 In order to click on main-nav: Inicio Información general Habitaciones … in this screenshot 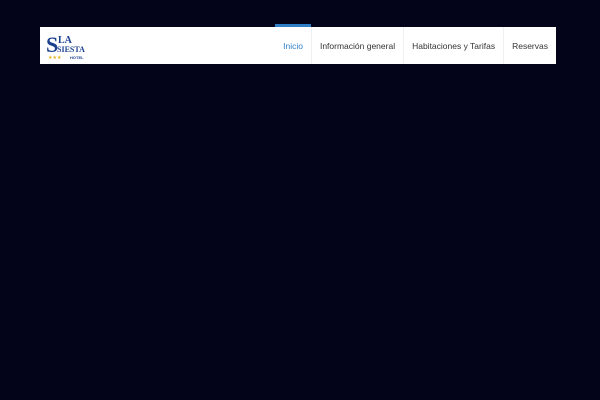, I will do `click(415, 44)`.